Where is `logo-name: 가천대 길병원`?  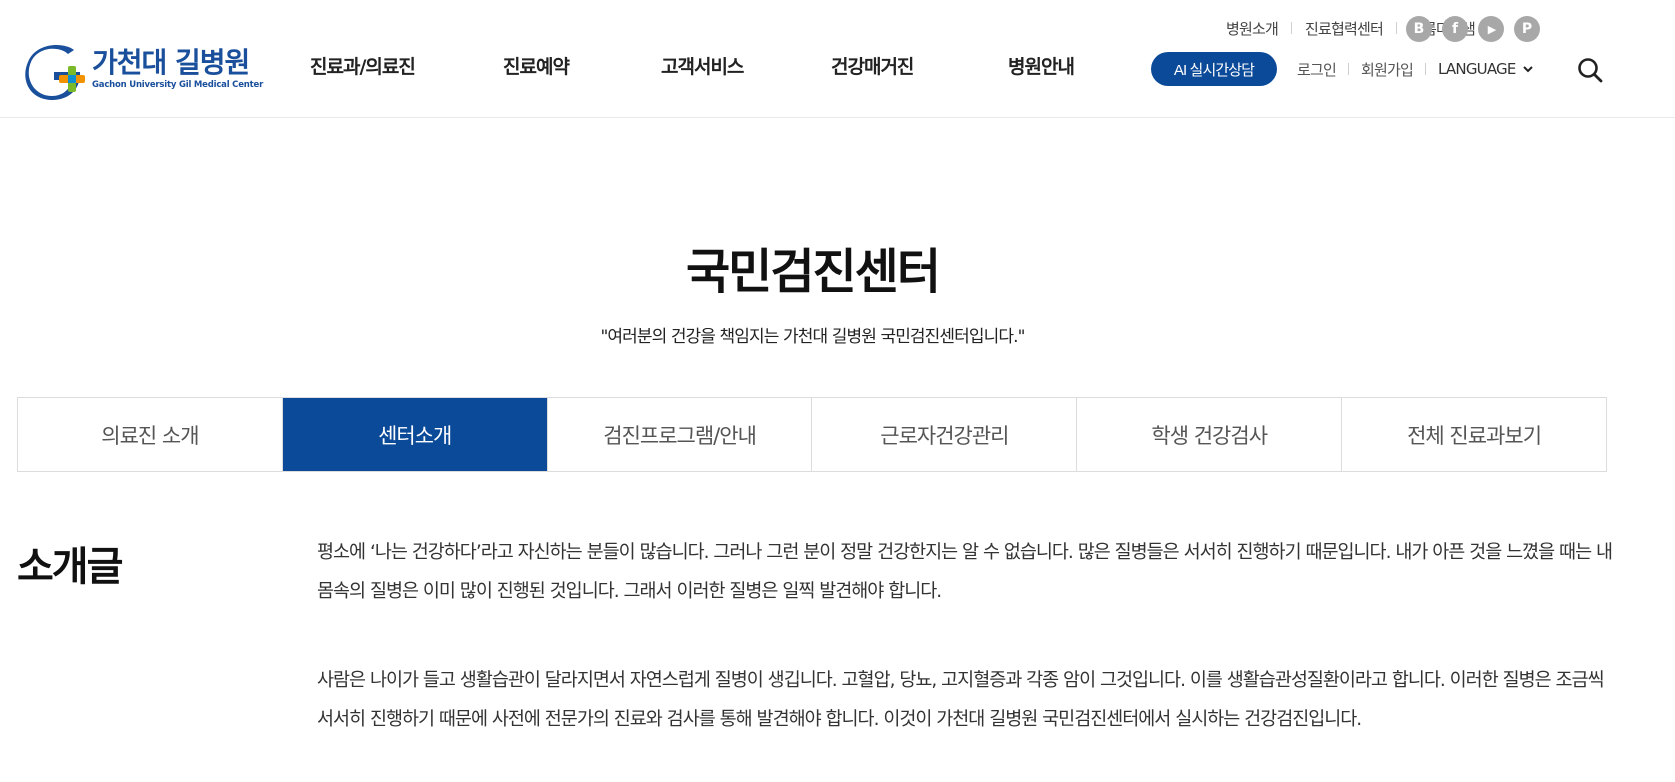 logo-name: 가천대 길병원 is located at coordinates (171, 62).